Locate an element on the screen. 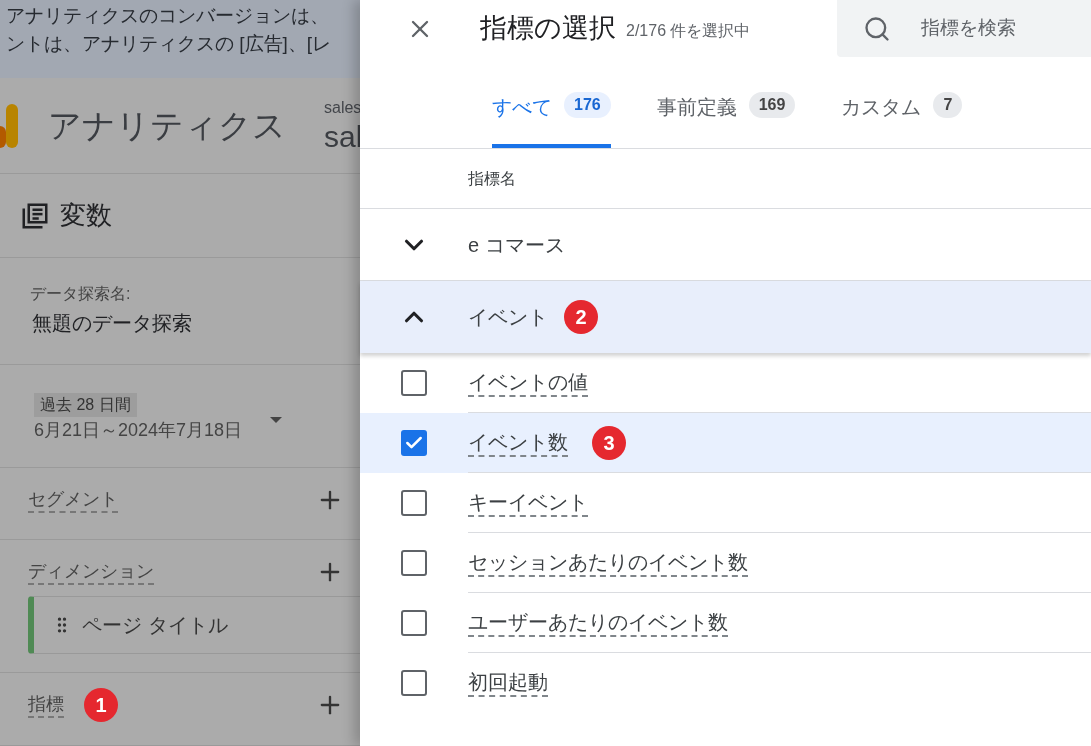 Image resolution: width=1091 pixels, height=746 pixels. number-badge: 2 is located at coordinates (581, 317).